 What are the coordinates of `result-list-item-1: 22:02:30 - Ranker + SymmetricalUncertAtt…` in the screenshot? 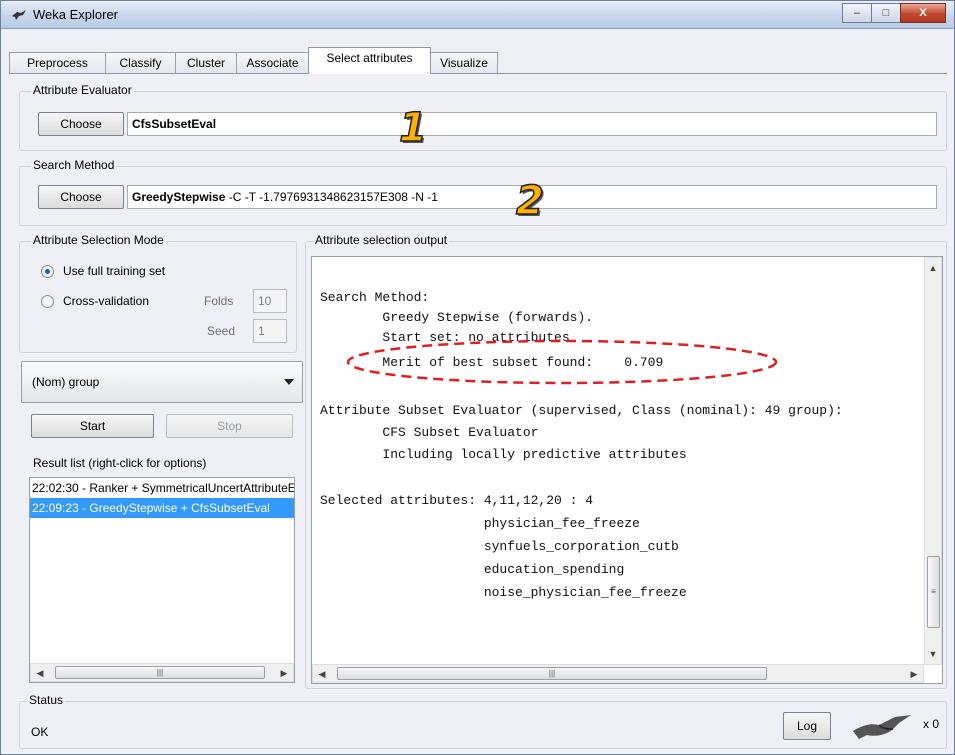 It's located at (162, 488).